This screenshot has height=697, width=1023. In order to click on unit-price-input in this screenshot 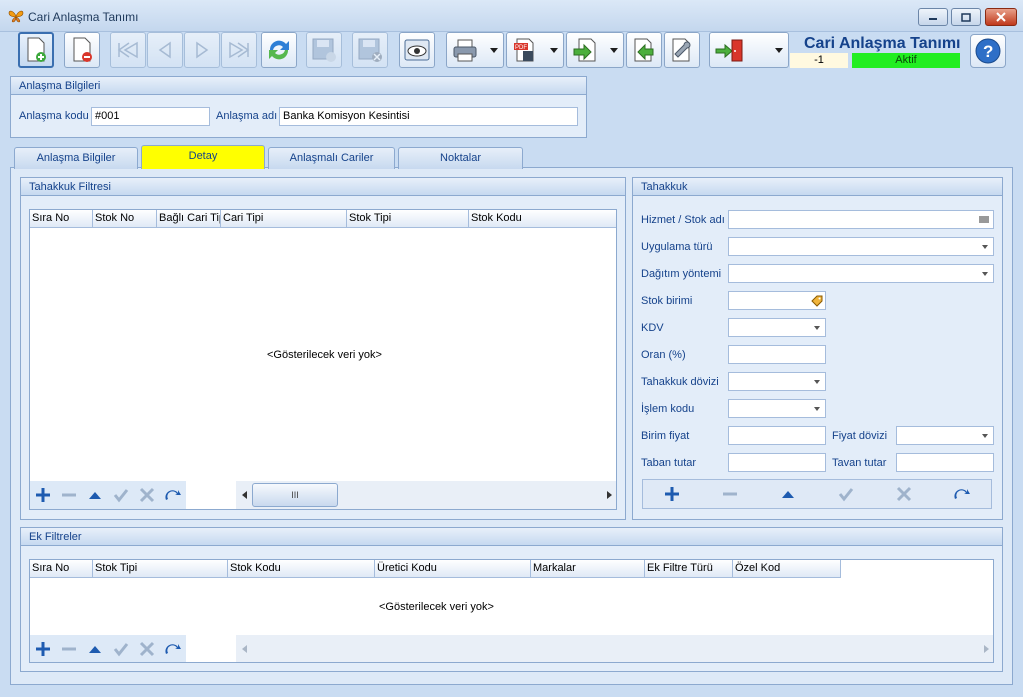, I will do `click(777, 435)`.